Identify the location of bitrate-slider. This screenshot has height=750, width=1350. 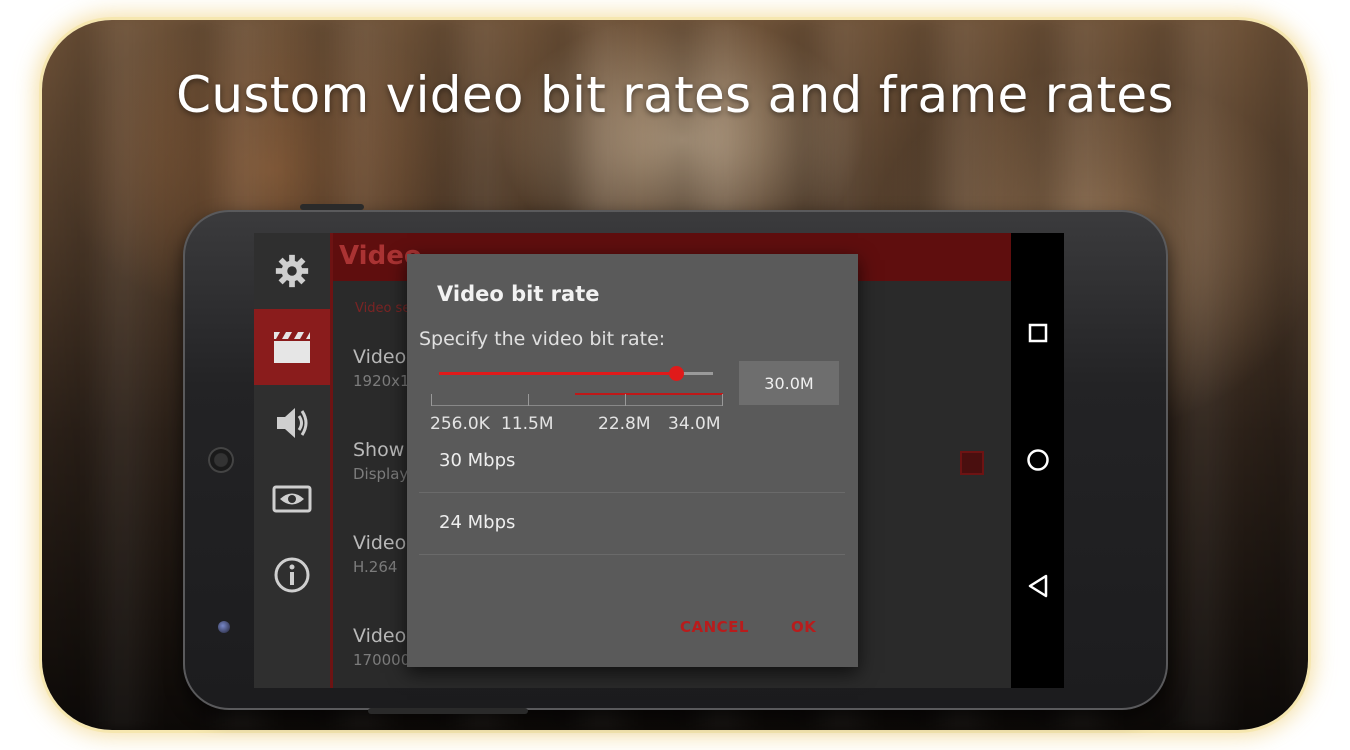
(576, 373).